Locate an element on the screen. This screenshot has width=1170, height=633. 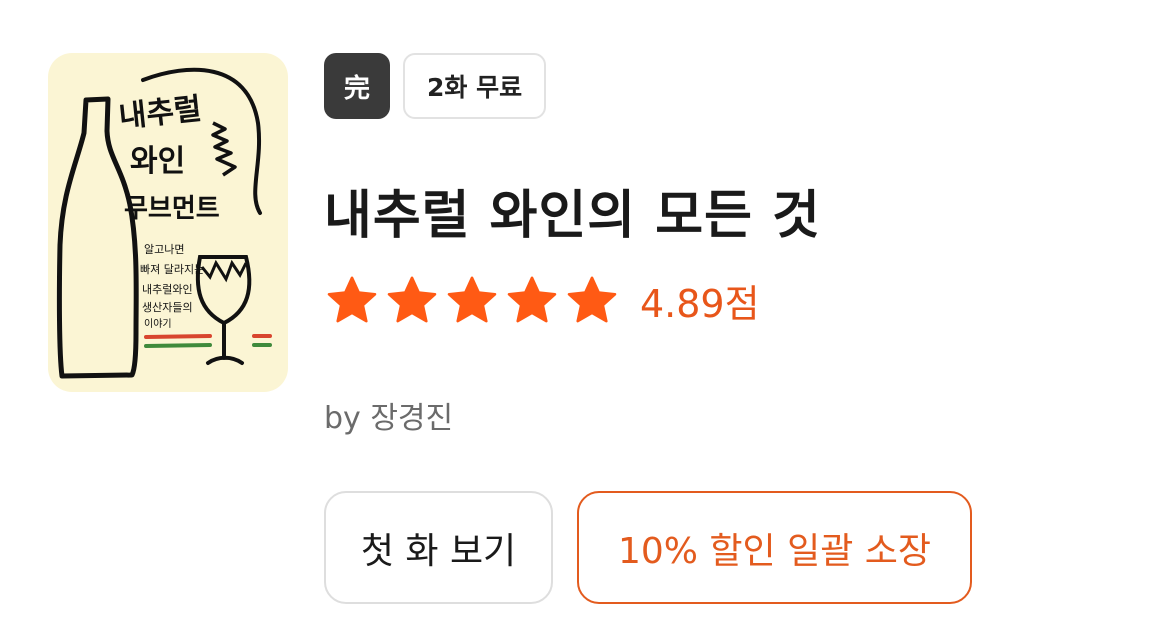
cover-subtitle-line-1: 알고나면 is located at coordinates (164, 249).